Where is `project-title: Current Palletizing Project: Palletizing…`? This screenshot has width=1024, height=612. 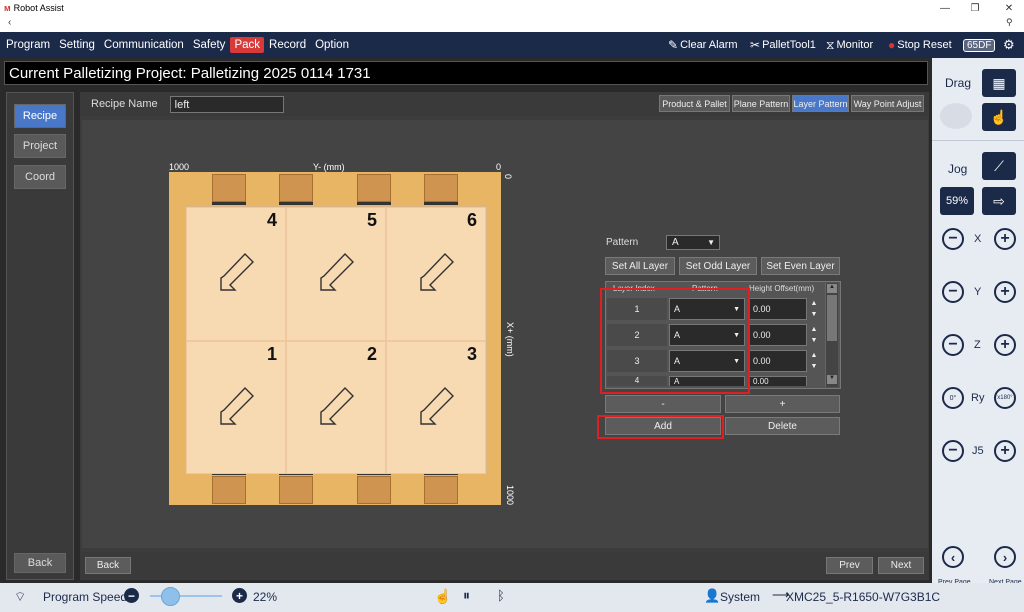 project-title: Current Palletizing Project: Palletizing… is located at coordinates (466, 73).